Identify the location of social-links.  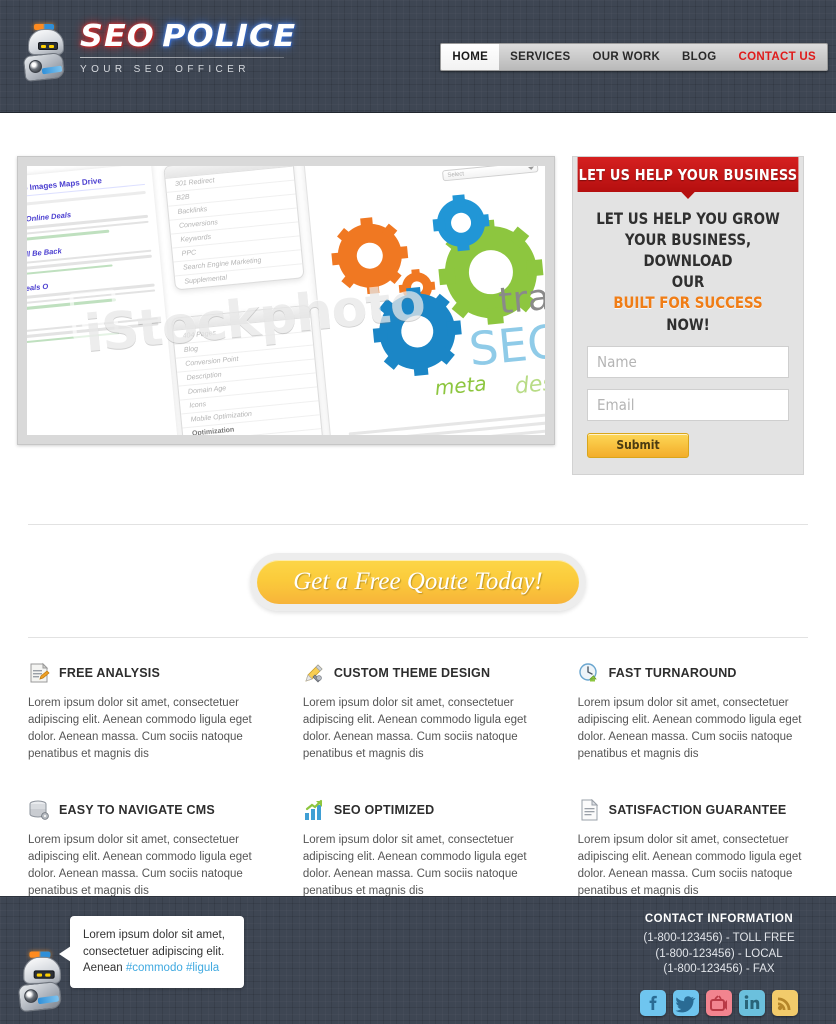
(719, 1002).